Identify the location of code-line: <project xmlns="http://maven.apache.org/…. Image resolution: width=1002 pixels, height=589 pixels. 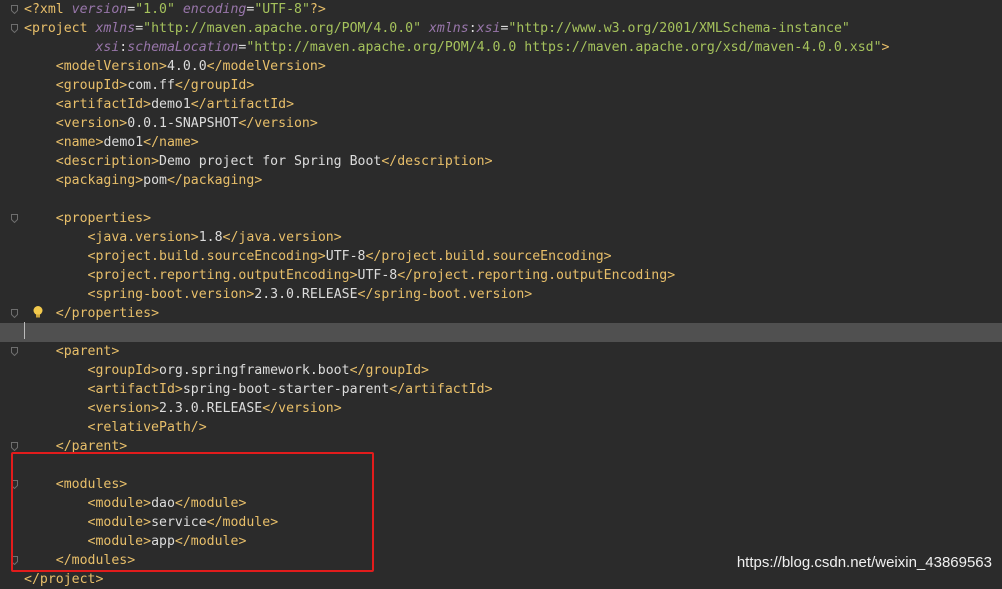
(513, 28).